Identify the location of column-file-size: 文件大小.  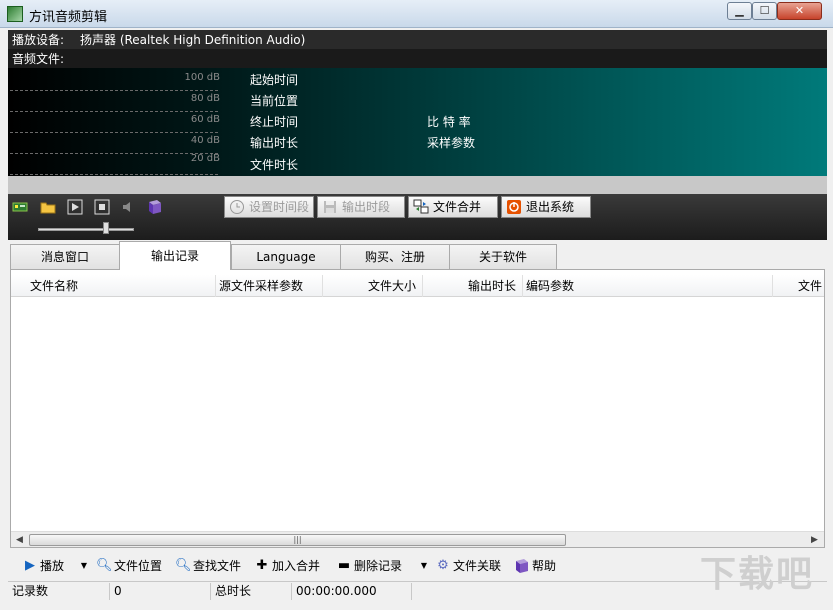
(373, 286).